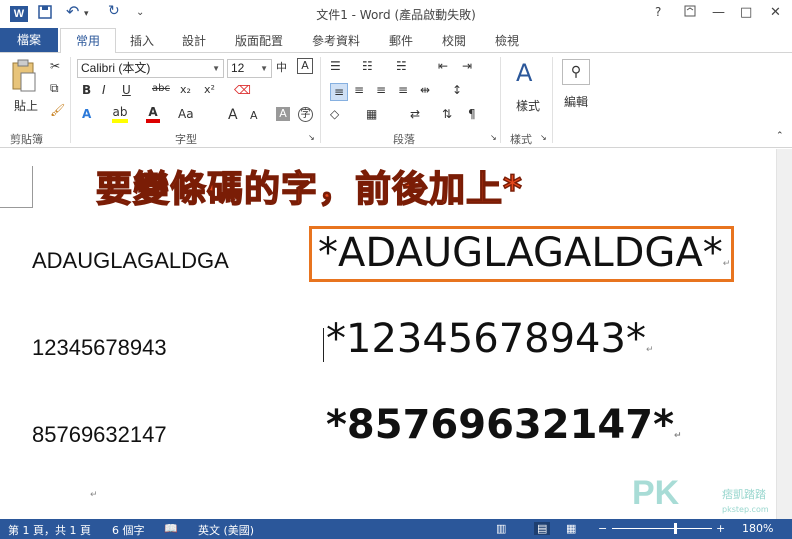 This screenshot has width=792, height=539. I want to click on barcode-text-3: *85769632147*, so click(500, 425).